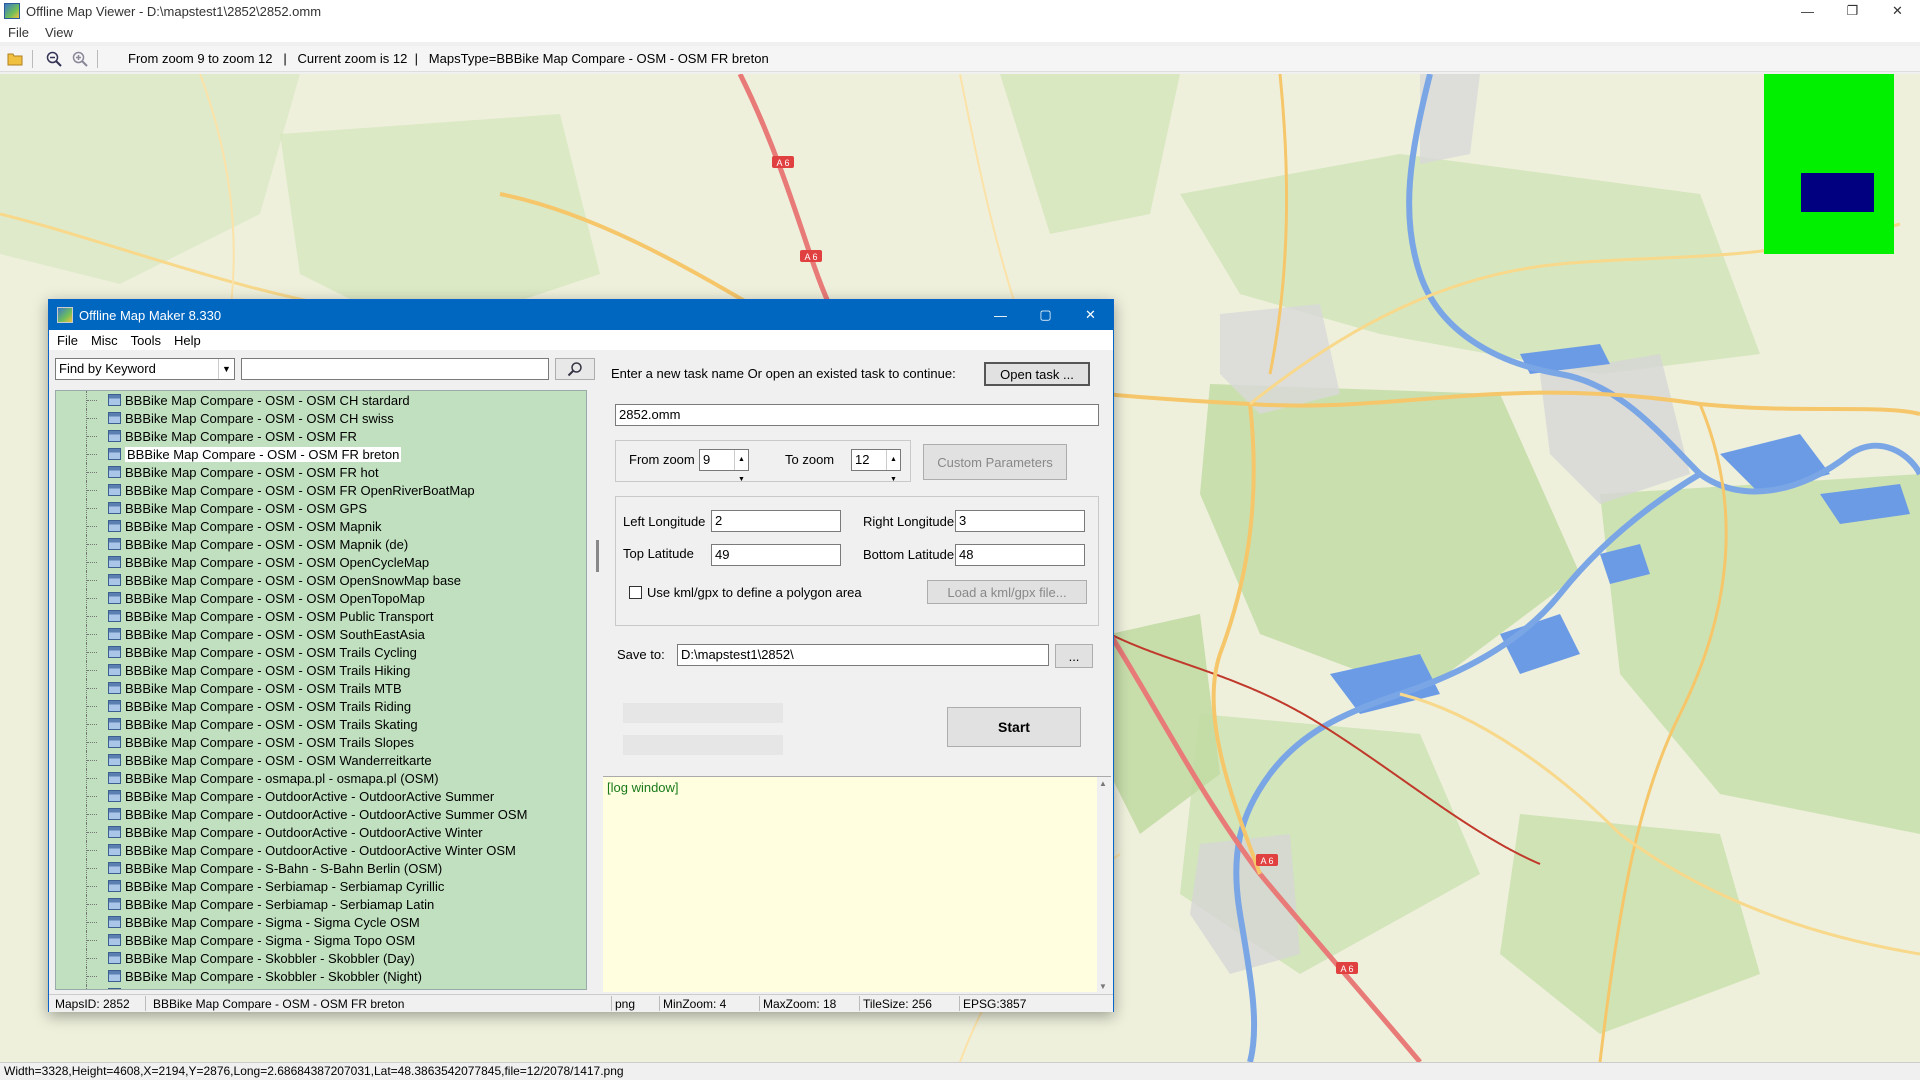 This screenshot has width=1920, height=1080. I want to click on dialog-close-button: ✕, so click(1090, 315).